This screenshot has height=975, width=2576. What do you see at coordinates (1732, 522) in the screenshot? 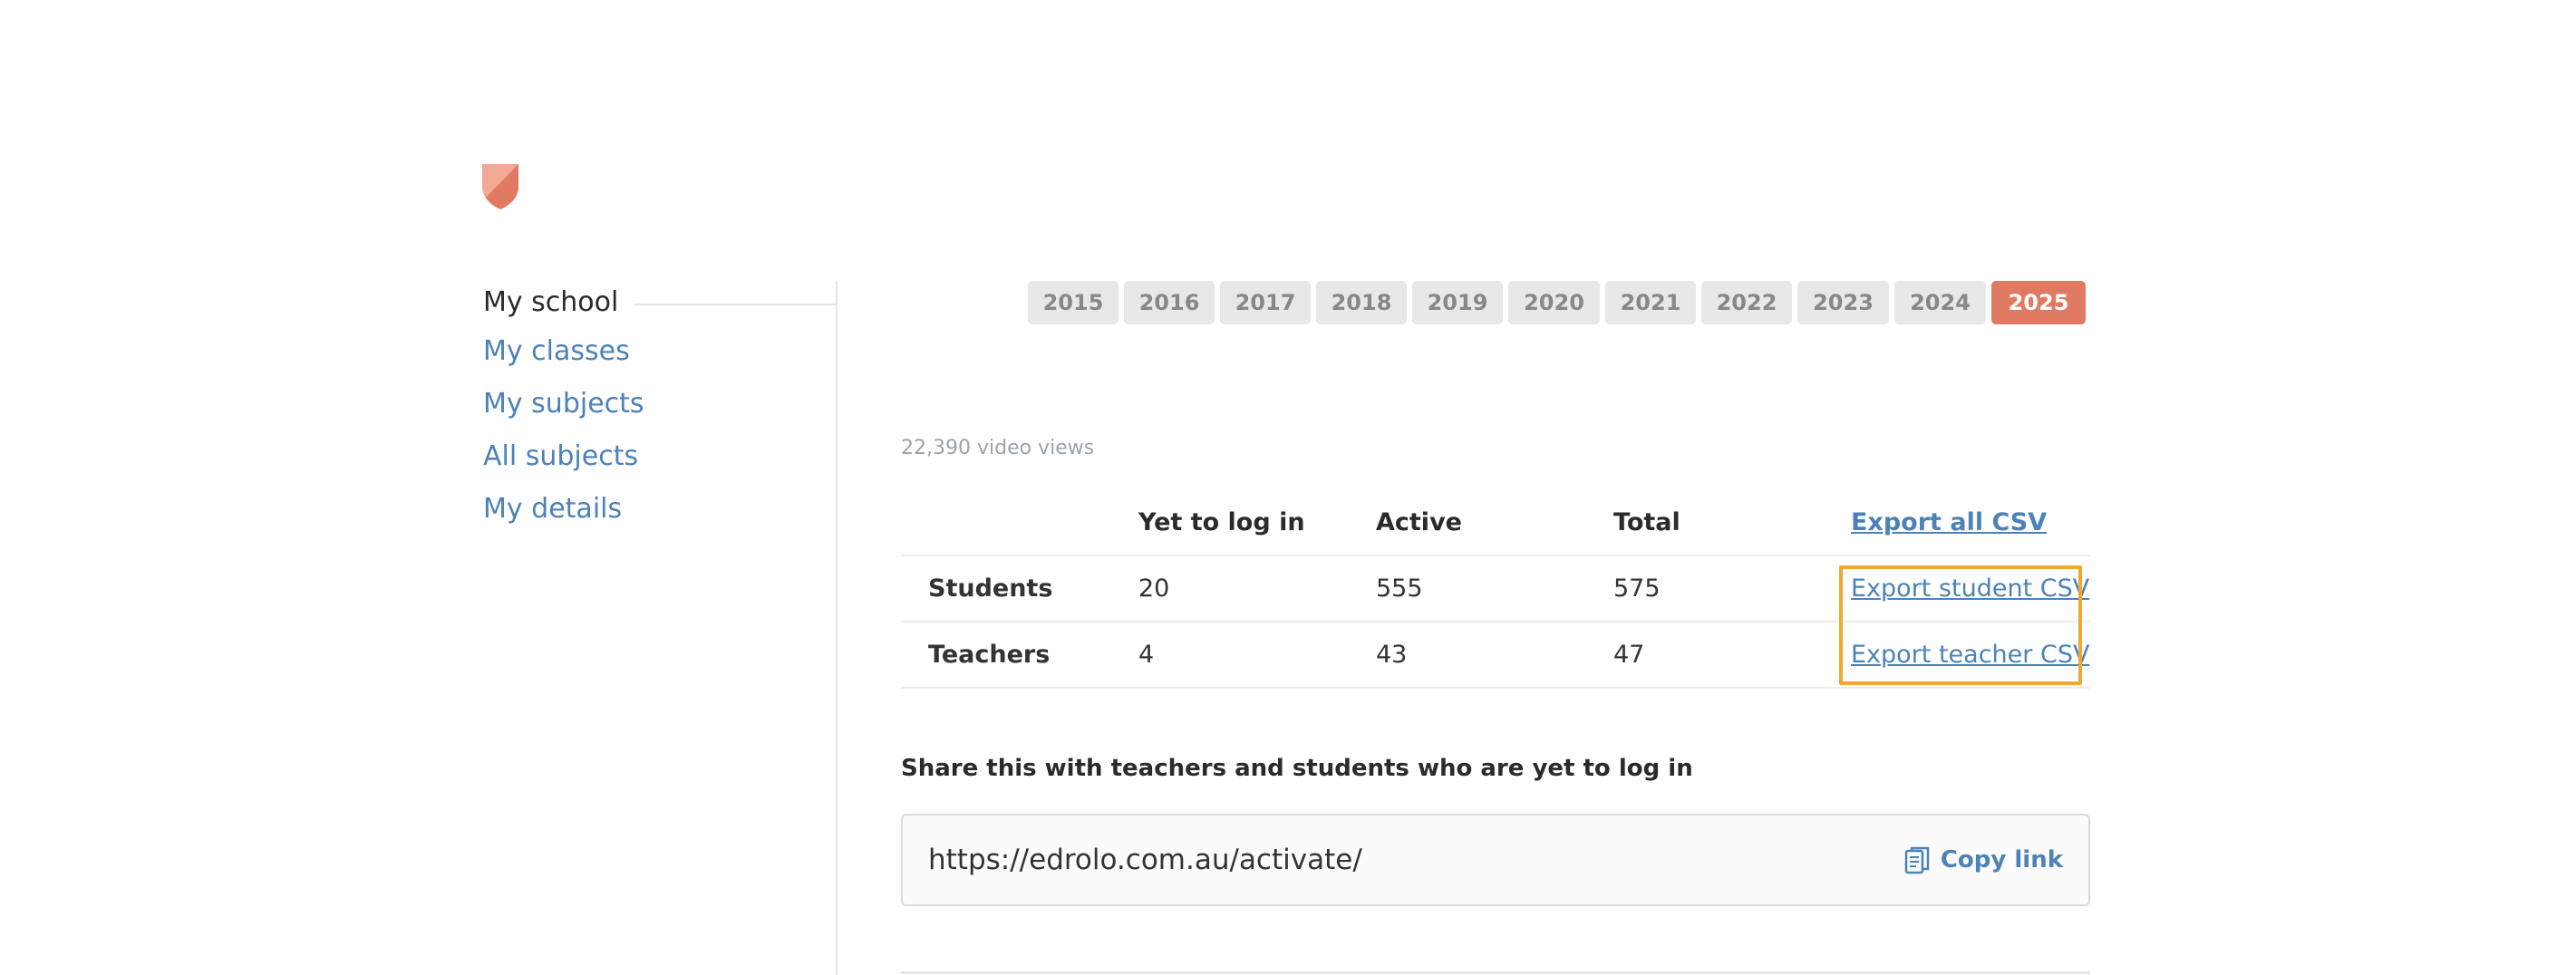
I see `column-header-total: Total` at bounding box center [1732, 522].